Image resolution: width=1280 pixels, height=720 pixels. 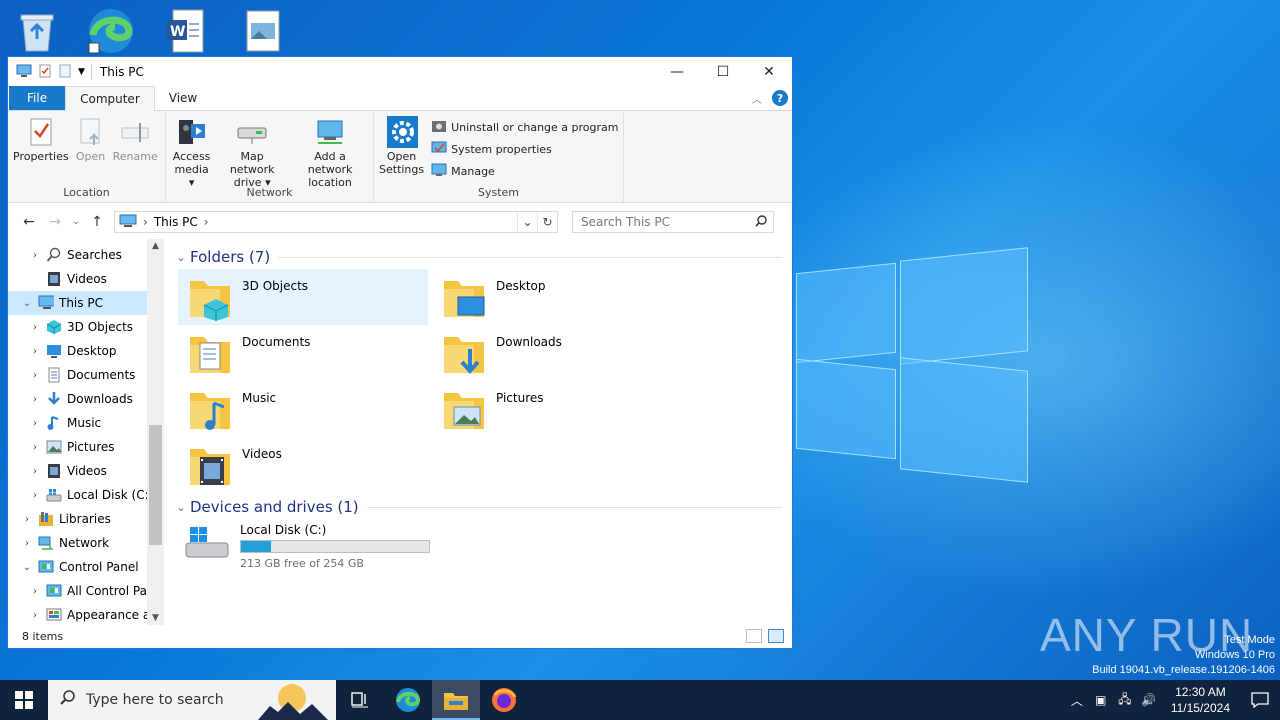 What do you see at coordinates (456, 700) in the screenshot?
I see `file-explorer-taskbar-button` at bounding box center [456, 700].